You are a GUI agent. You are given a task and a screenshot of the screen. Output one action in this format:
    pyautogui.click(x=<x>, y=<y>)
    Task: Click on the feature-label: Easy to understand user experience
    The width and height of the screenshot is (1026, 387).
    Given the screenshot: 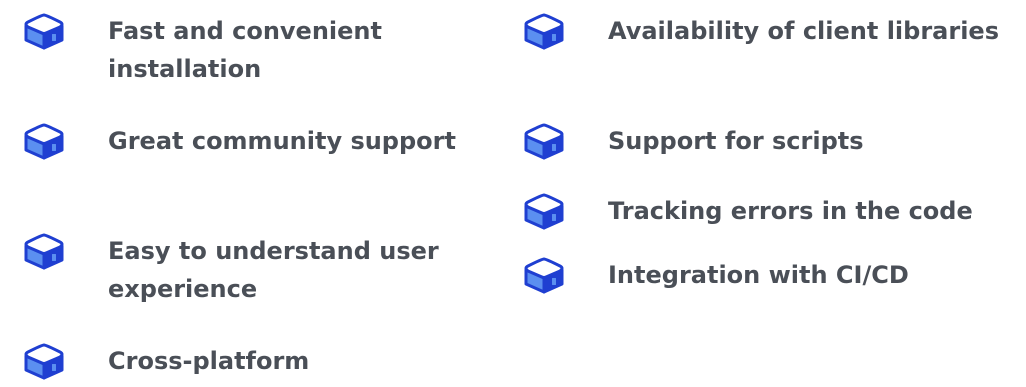 What is the action you would take?
    pyautogui.click(x=273, y=270)
    